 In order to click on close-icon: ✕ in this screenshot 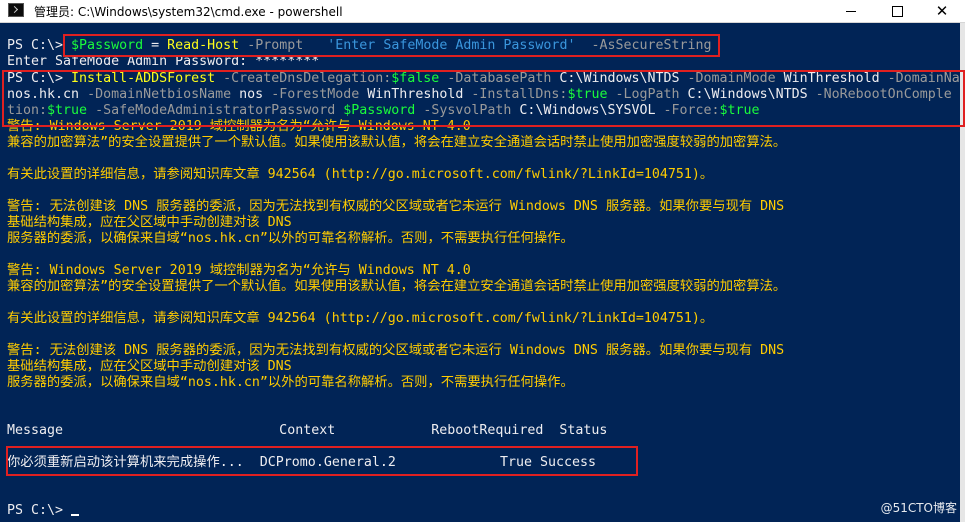, I will do `click(942, 11)`.